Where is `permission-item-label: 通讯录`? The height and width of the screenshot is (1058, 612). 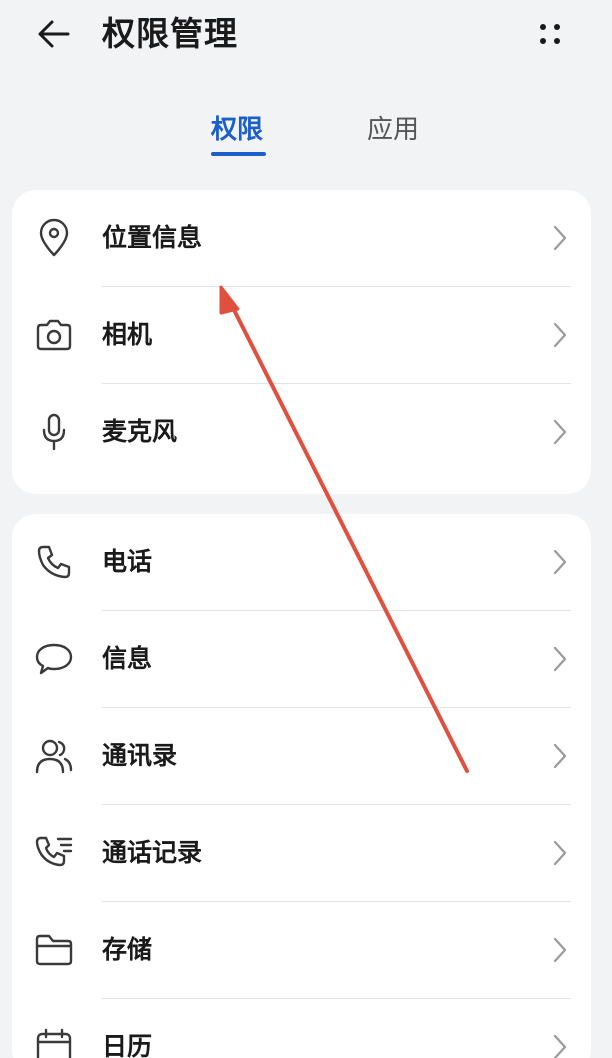
permission-item-label: 通讯录 is located at coordinates (140, 755).